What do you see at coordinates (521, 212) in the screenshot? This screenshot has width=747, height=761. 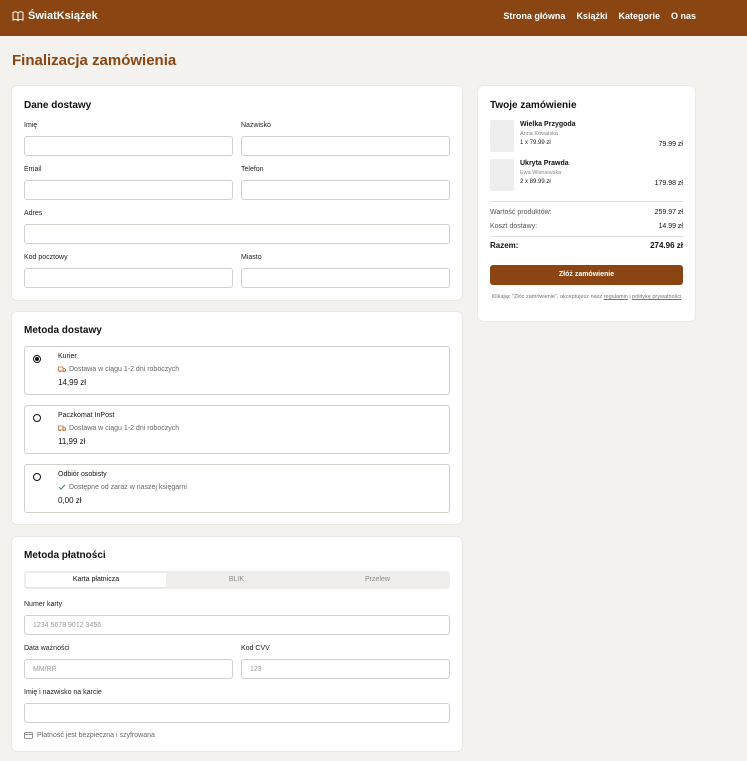 I see `products-value-label: Wartość produktów:` at bounding box center [521, 212].